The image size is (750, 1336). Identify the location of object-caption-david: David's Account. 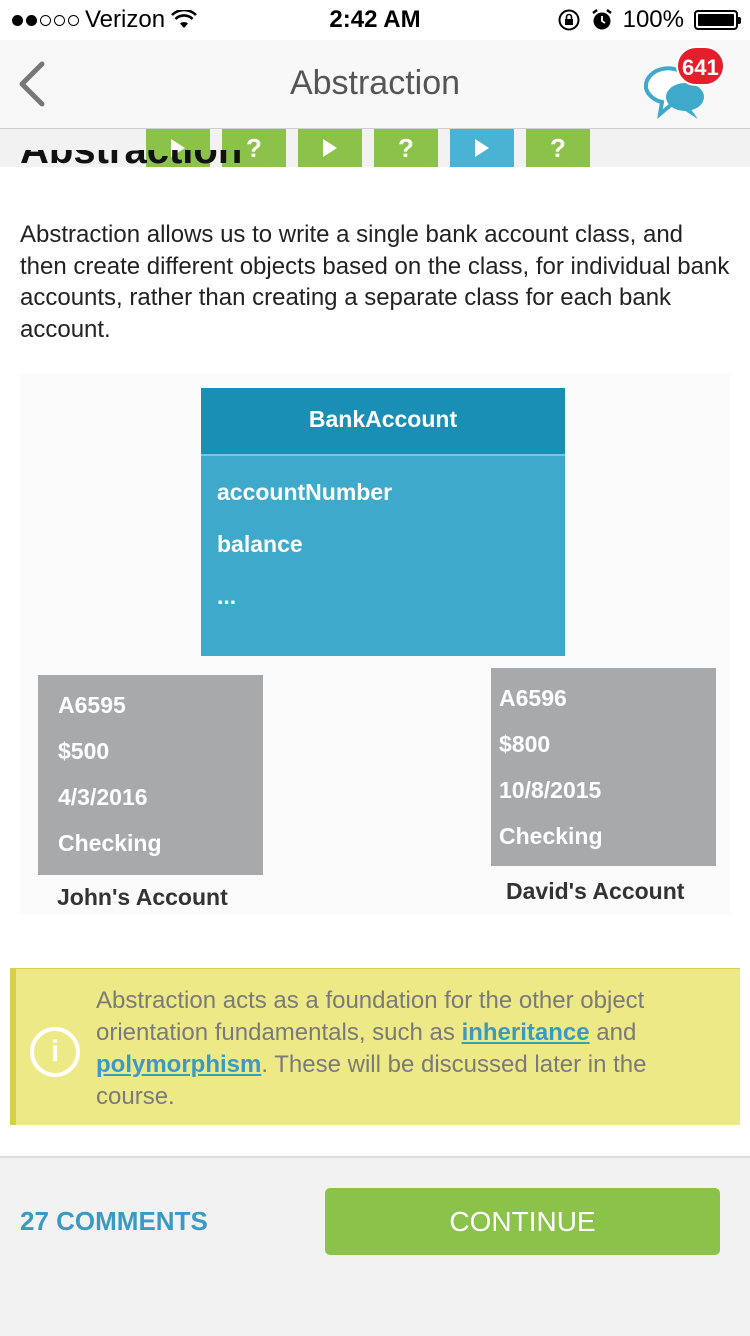
(595, 891).